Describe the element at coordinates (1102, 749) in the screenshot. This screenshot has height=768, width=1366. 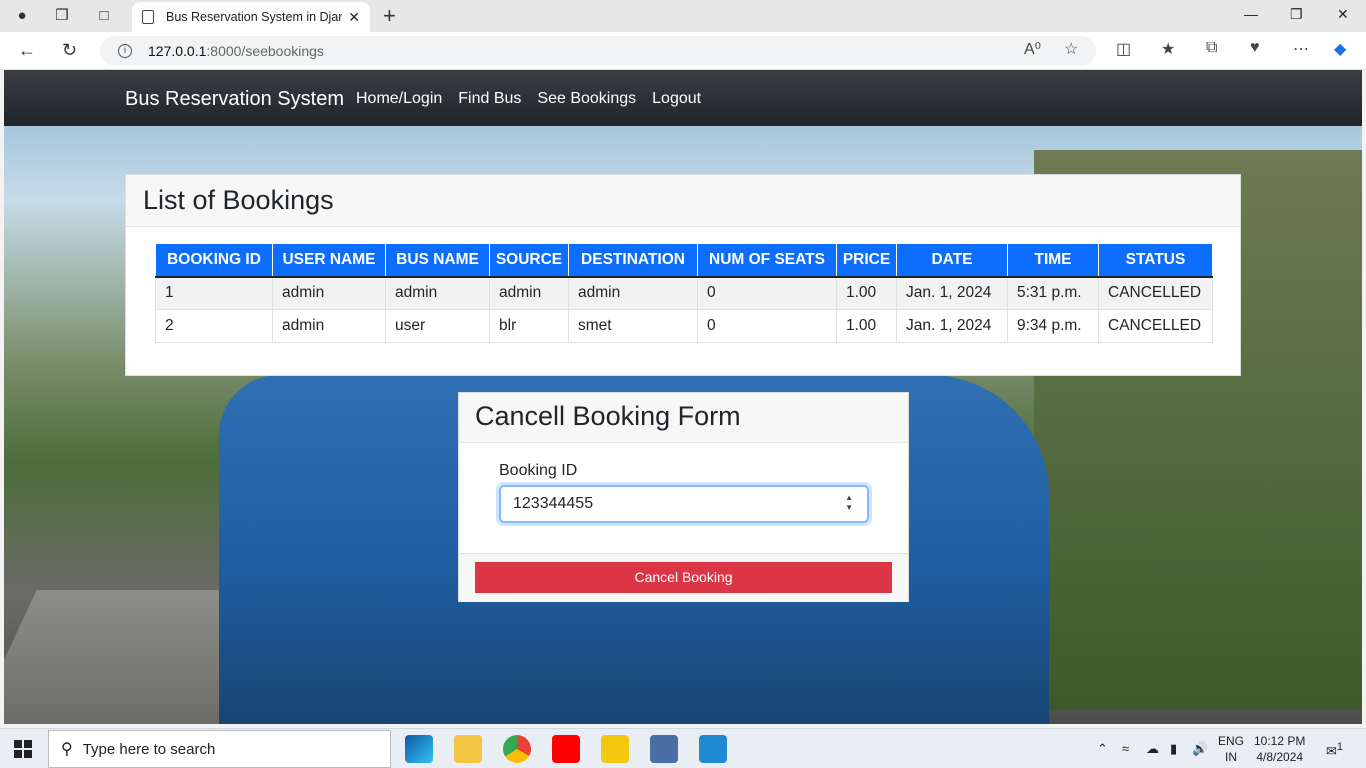
I see `tray-chevron-up-icon: ⌃` at that location.